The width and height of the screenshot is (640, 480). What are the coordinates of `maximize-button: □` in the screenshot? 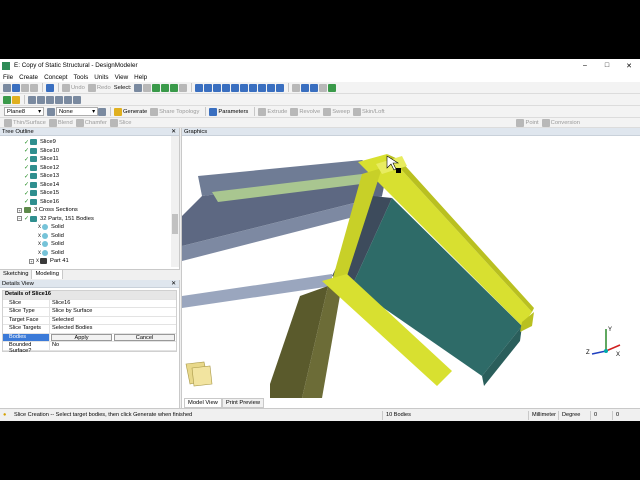 It's located at (607, 65).